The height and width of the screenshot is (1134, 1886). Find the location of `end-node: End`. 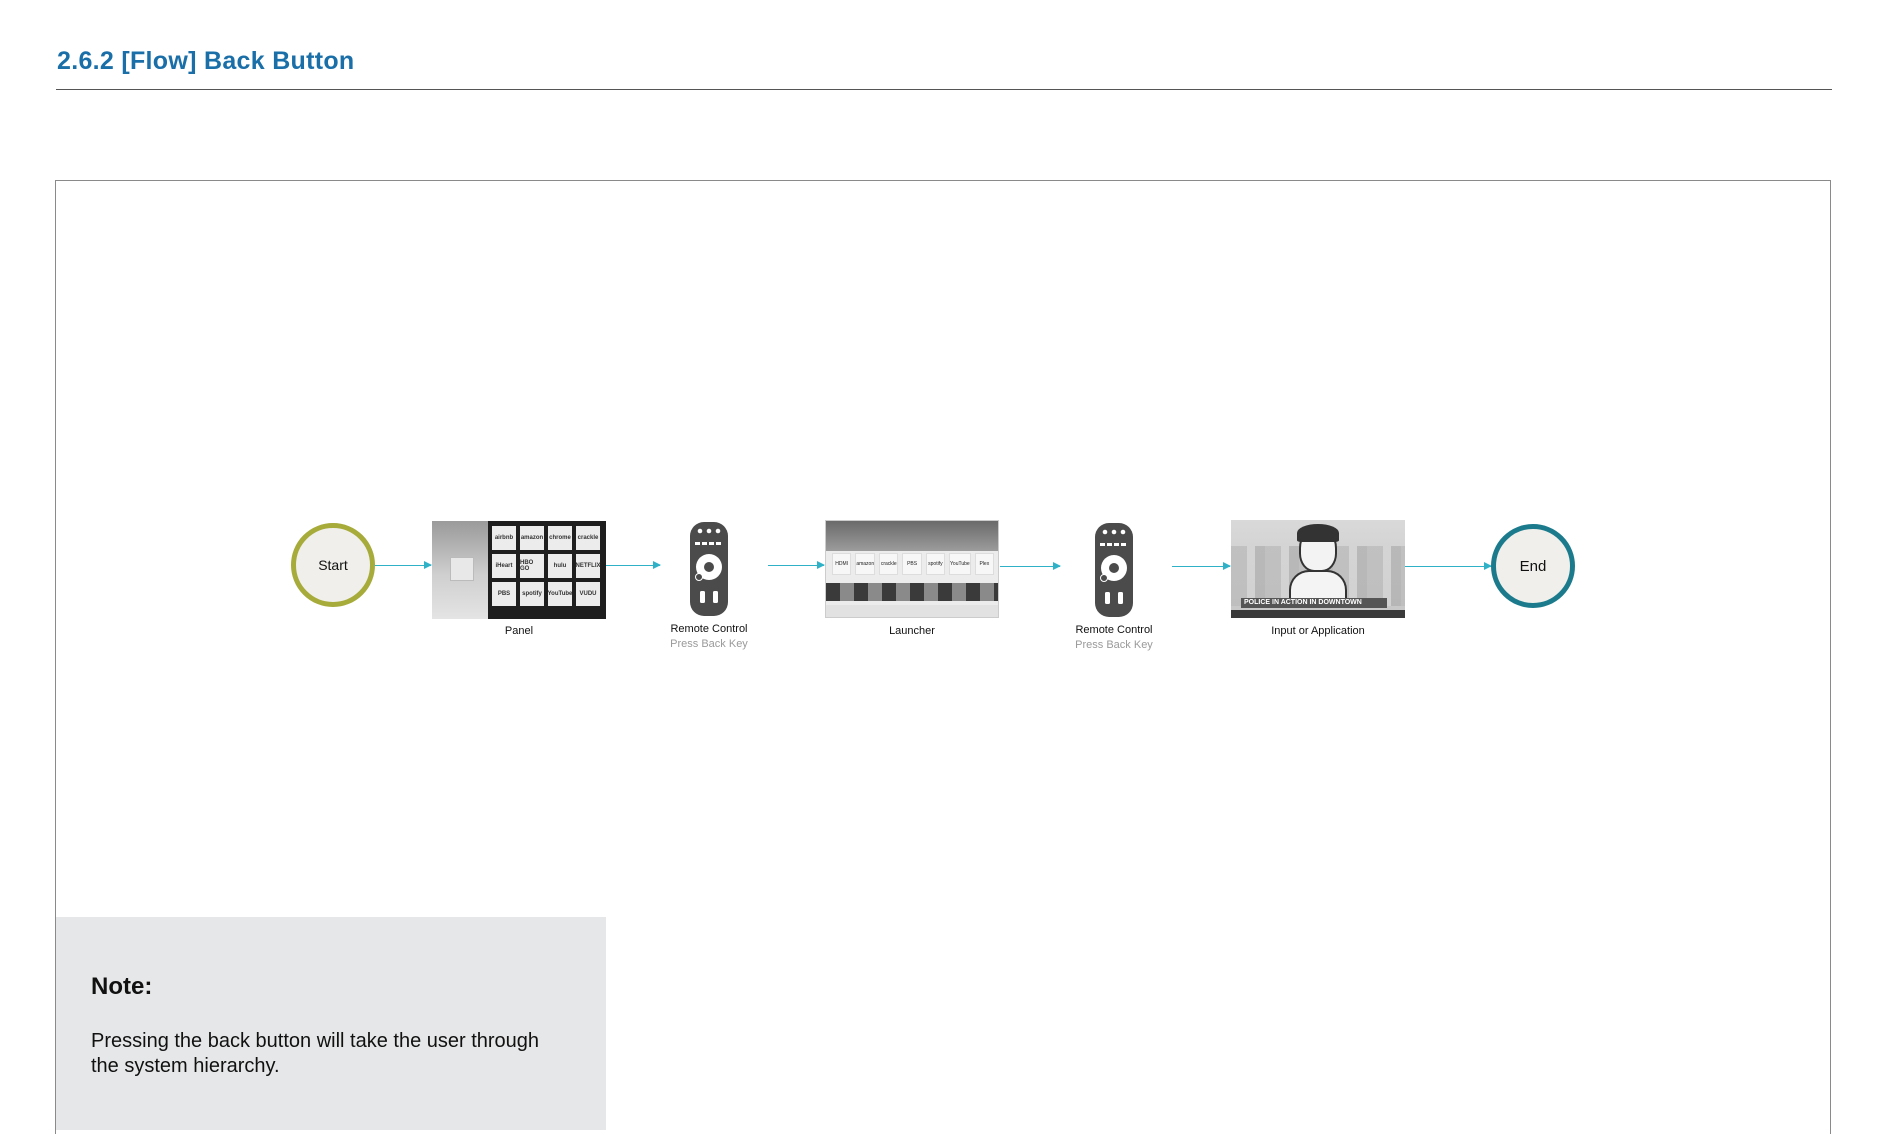

end-node: End is located at coordinates (1533, 566).